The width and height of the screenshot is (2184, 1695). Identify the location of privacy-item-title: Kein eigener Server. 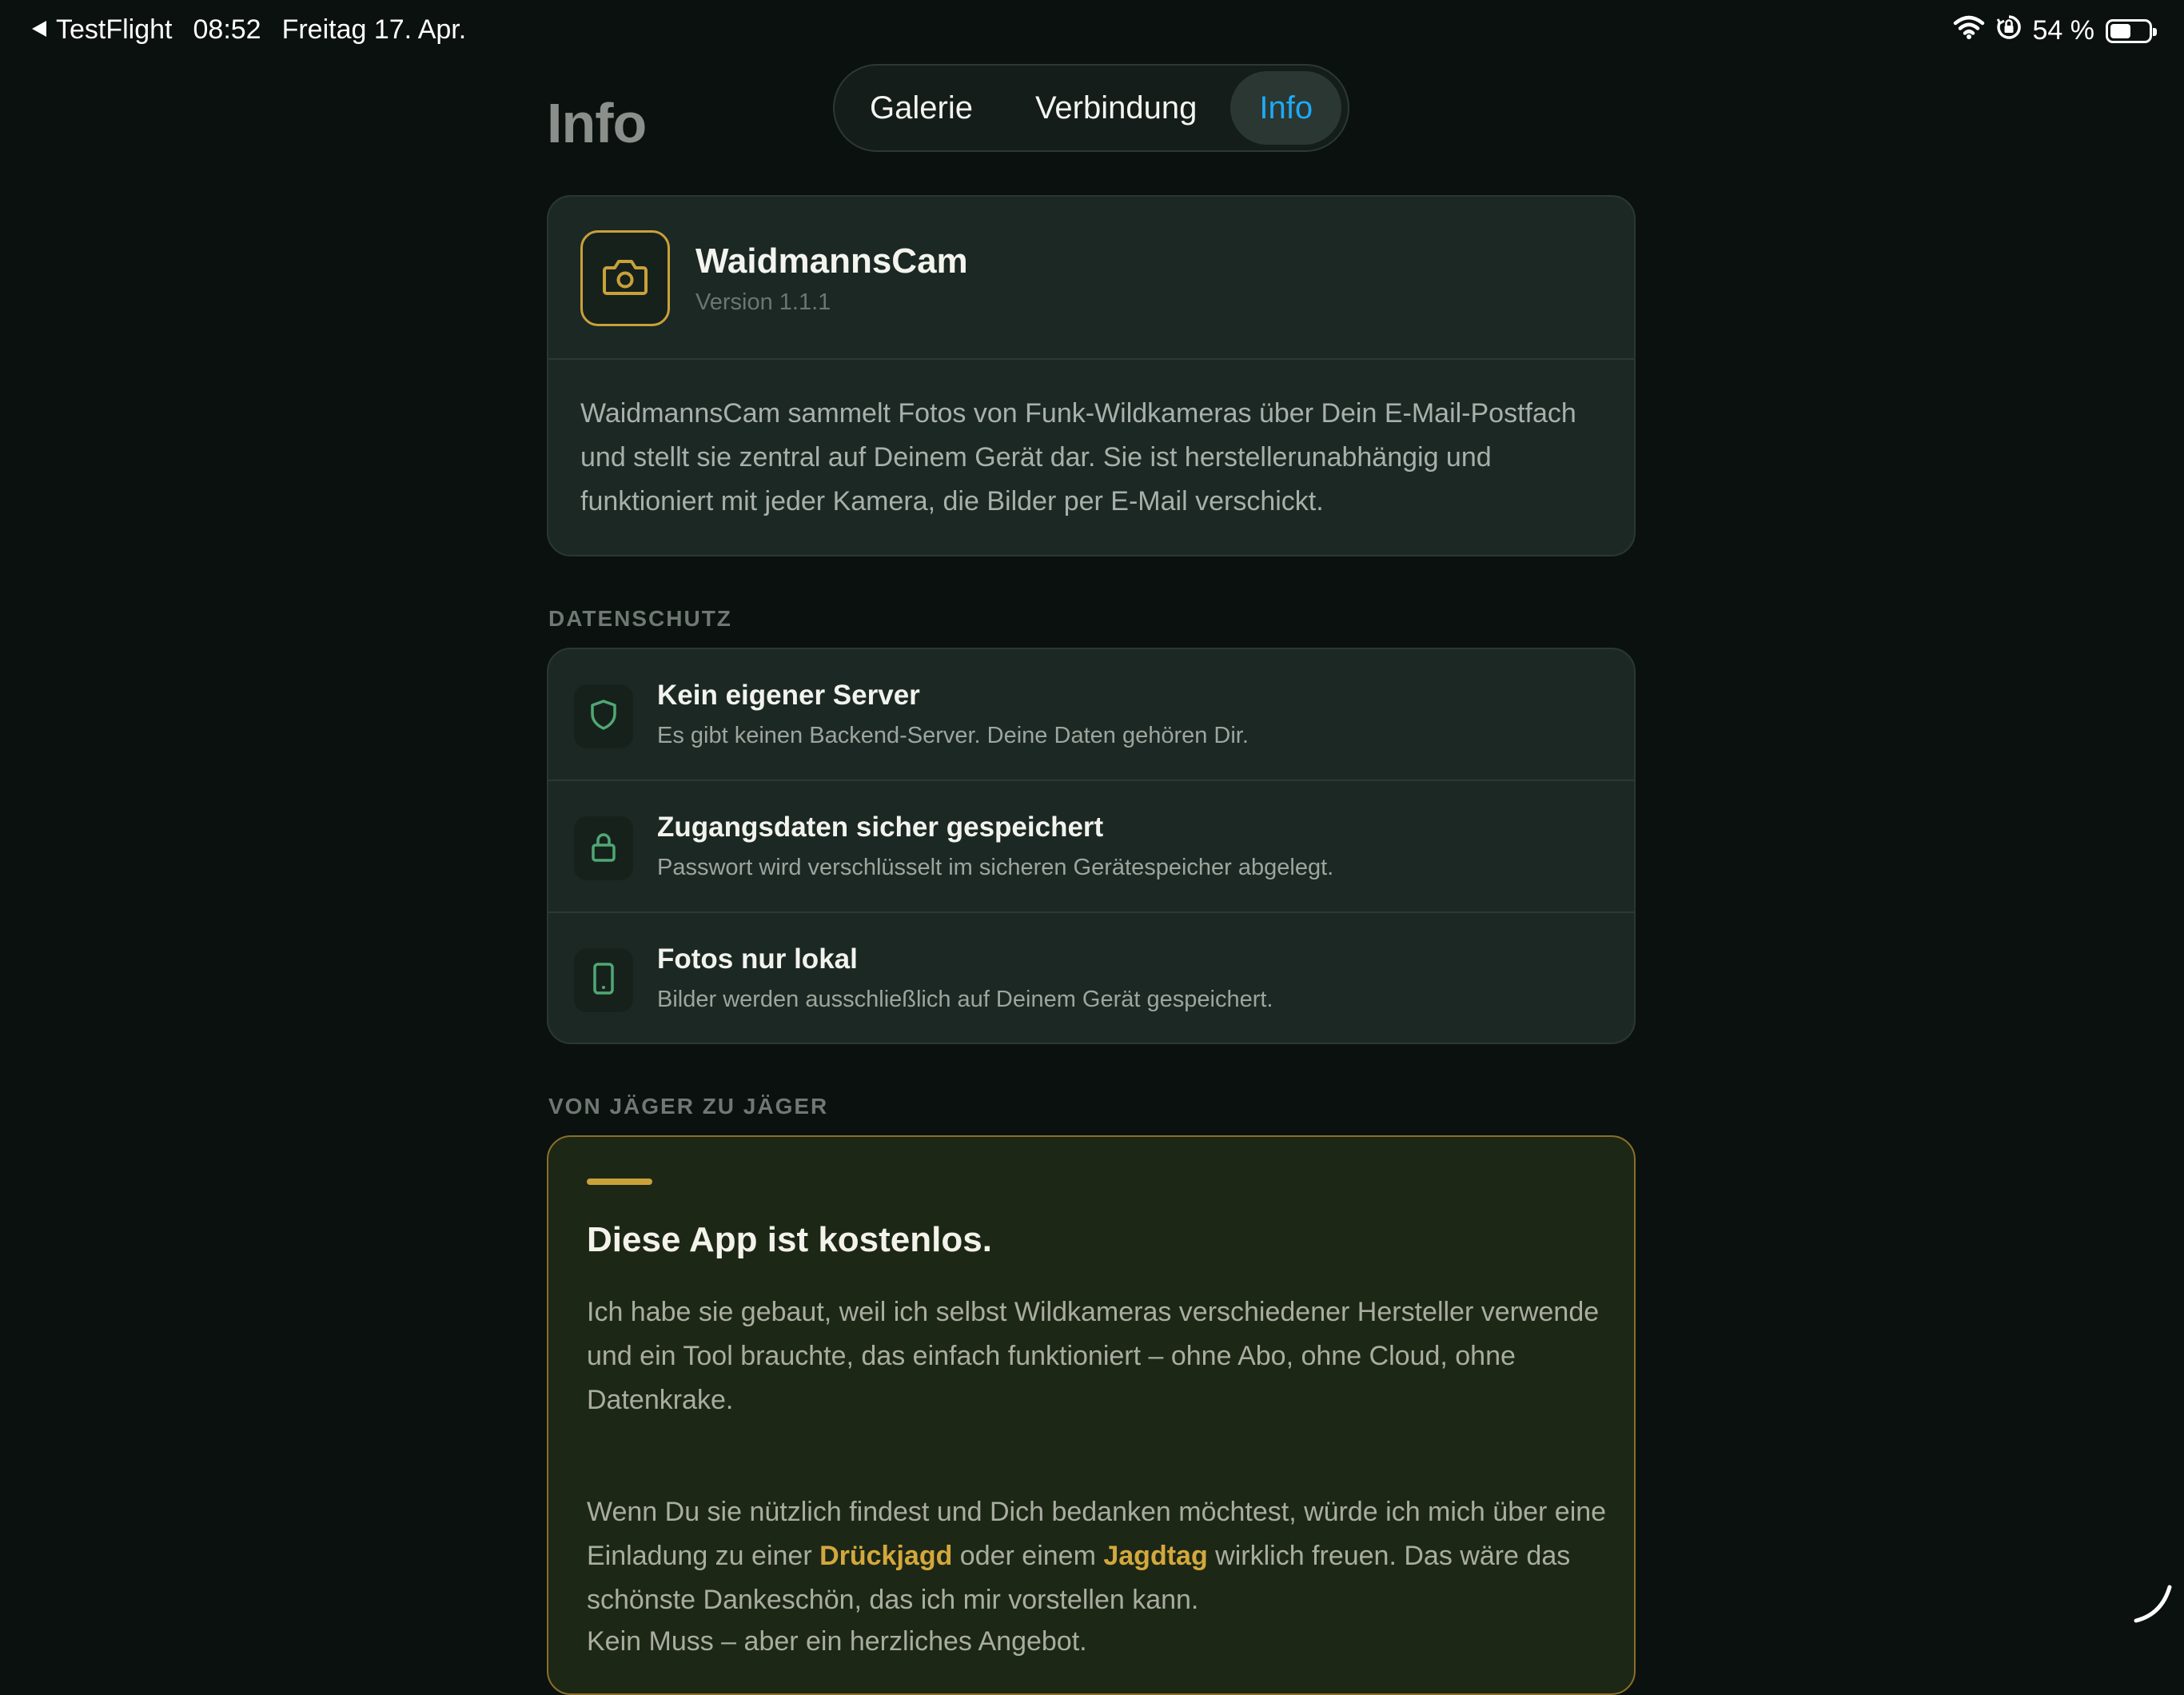
(788, 696).